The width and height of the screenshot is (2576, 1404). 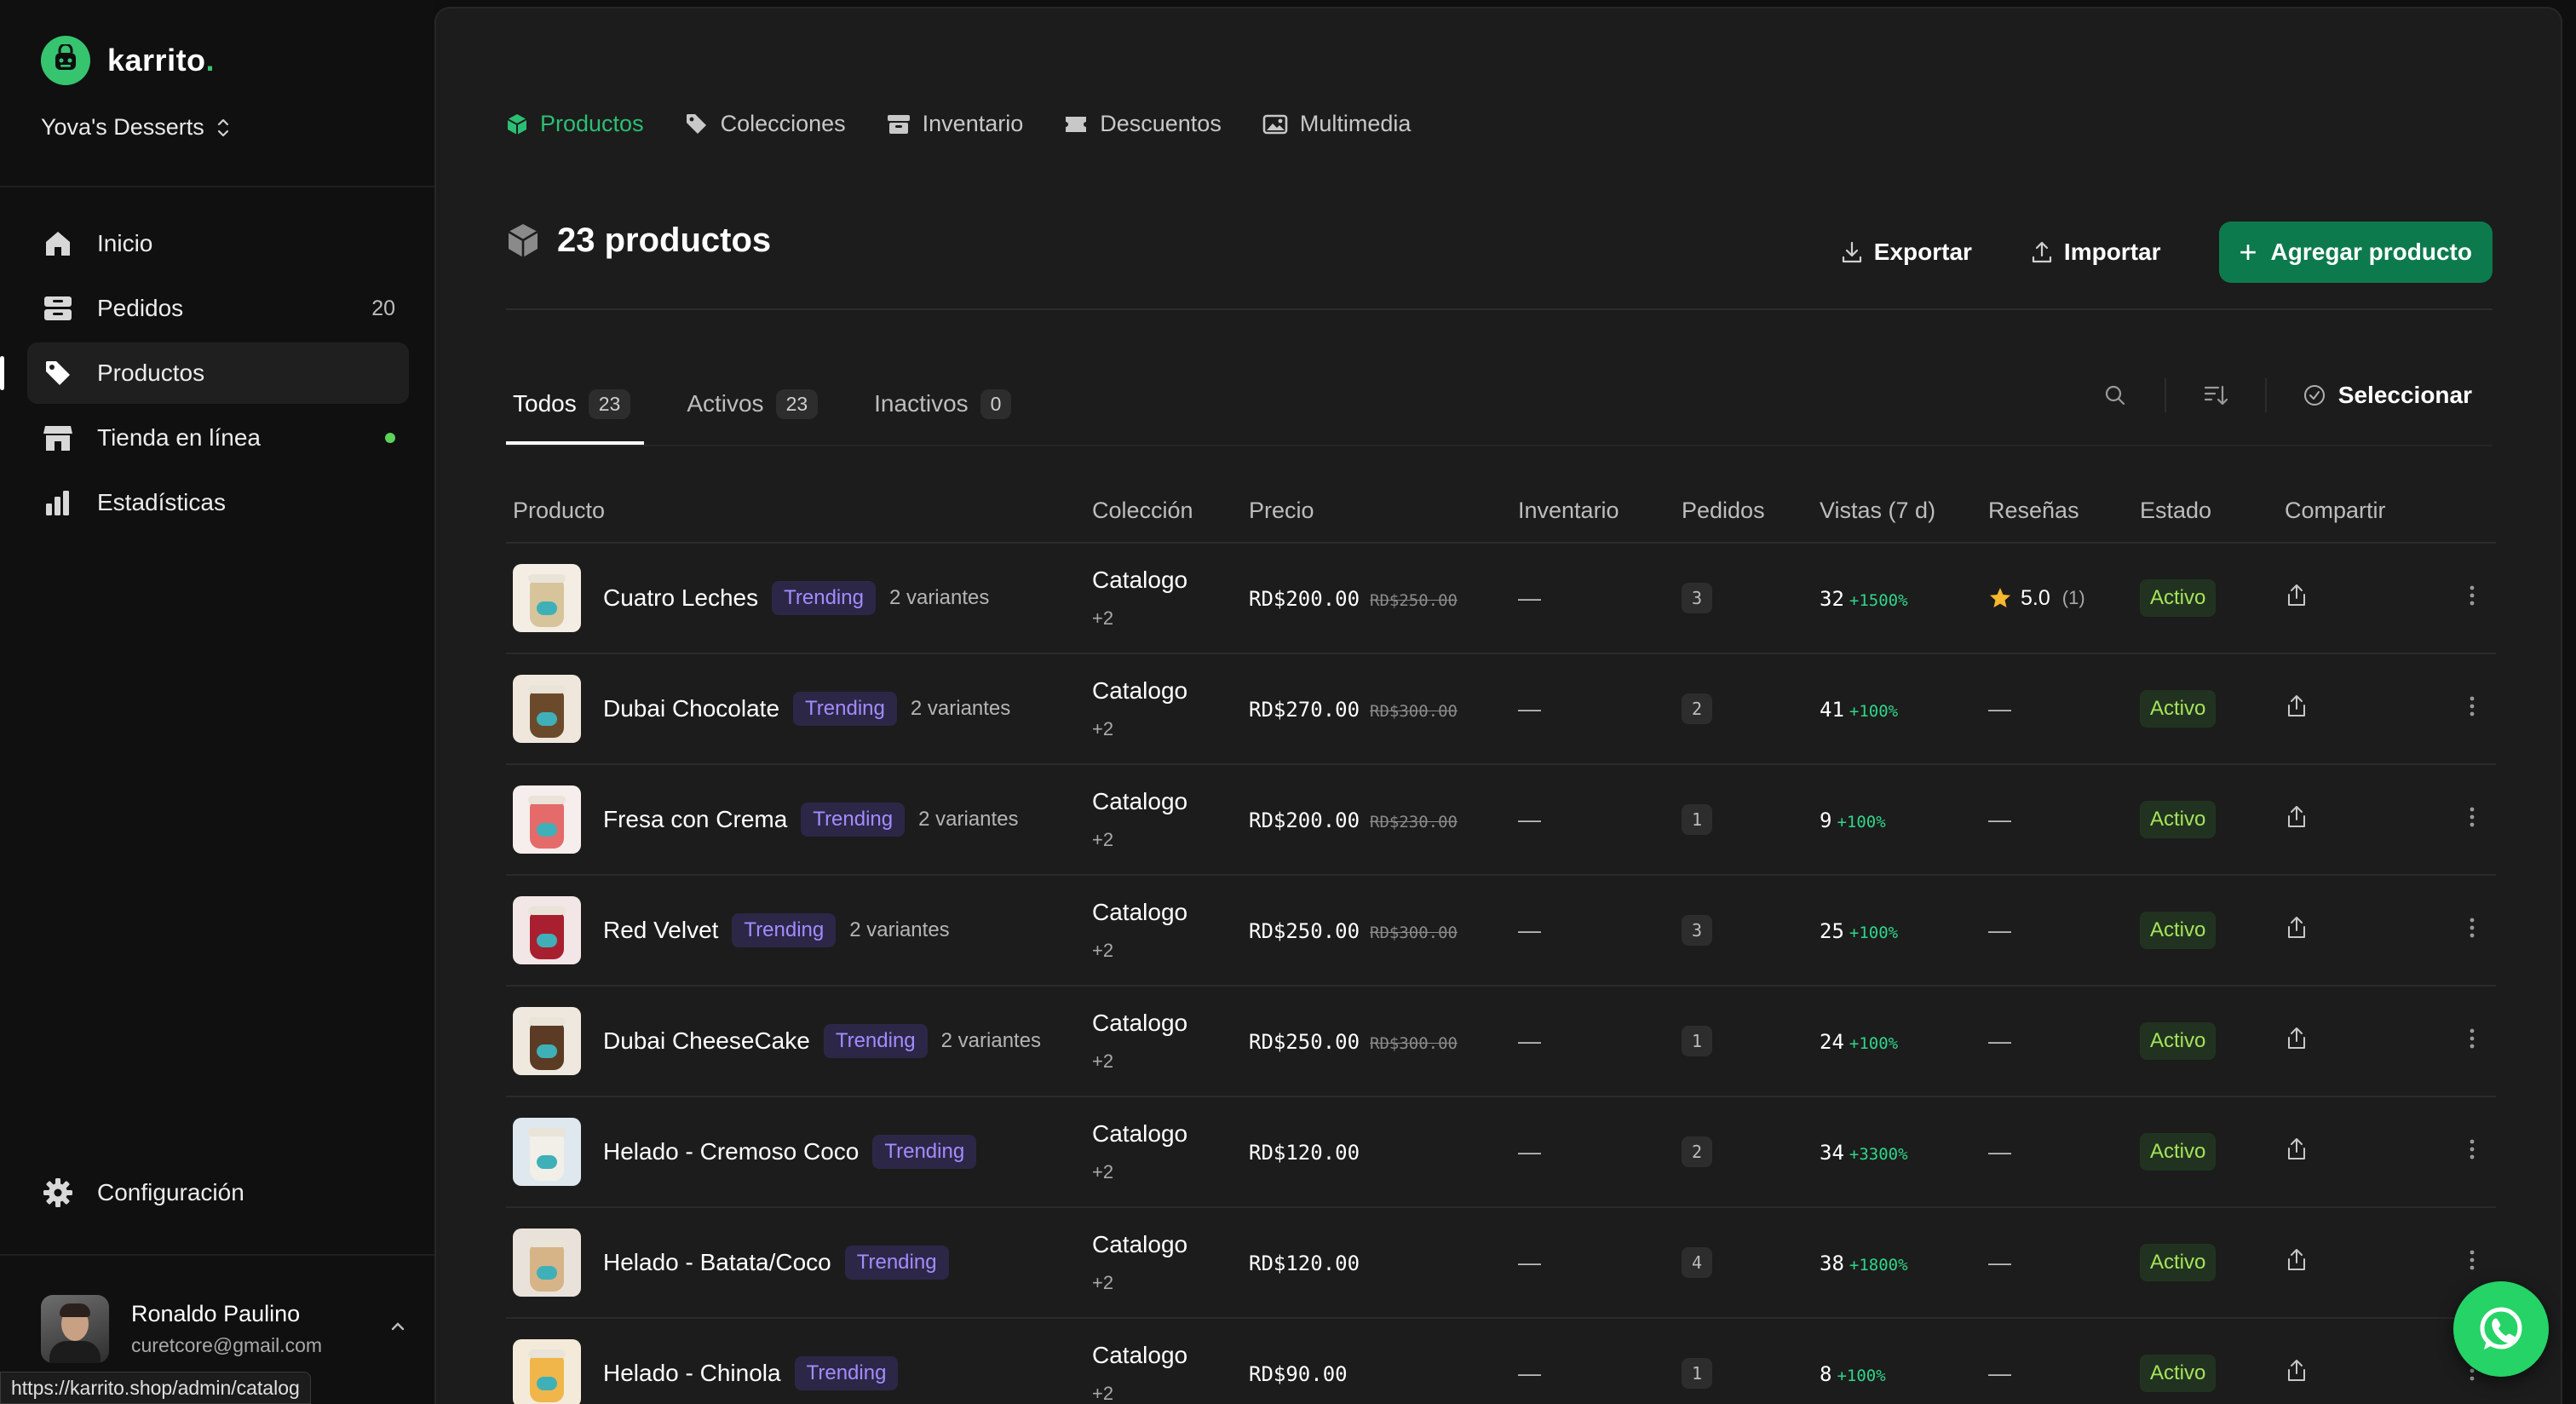 I want to click on column-header-inventario: Inventario, so click(x=1600, y=511).